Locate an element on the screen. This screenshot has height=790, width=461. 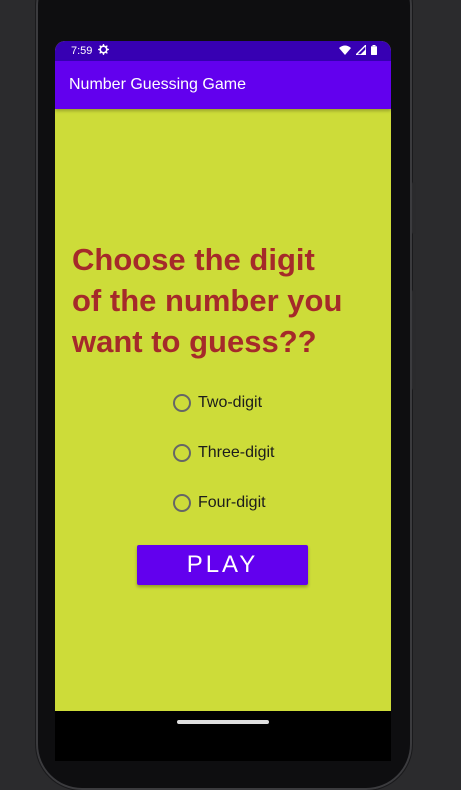
digit-radio-group: Two-digit Three-digit Four-digit is located at coordinates (223, 466).